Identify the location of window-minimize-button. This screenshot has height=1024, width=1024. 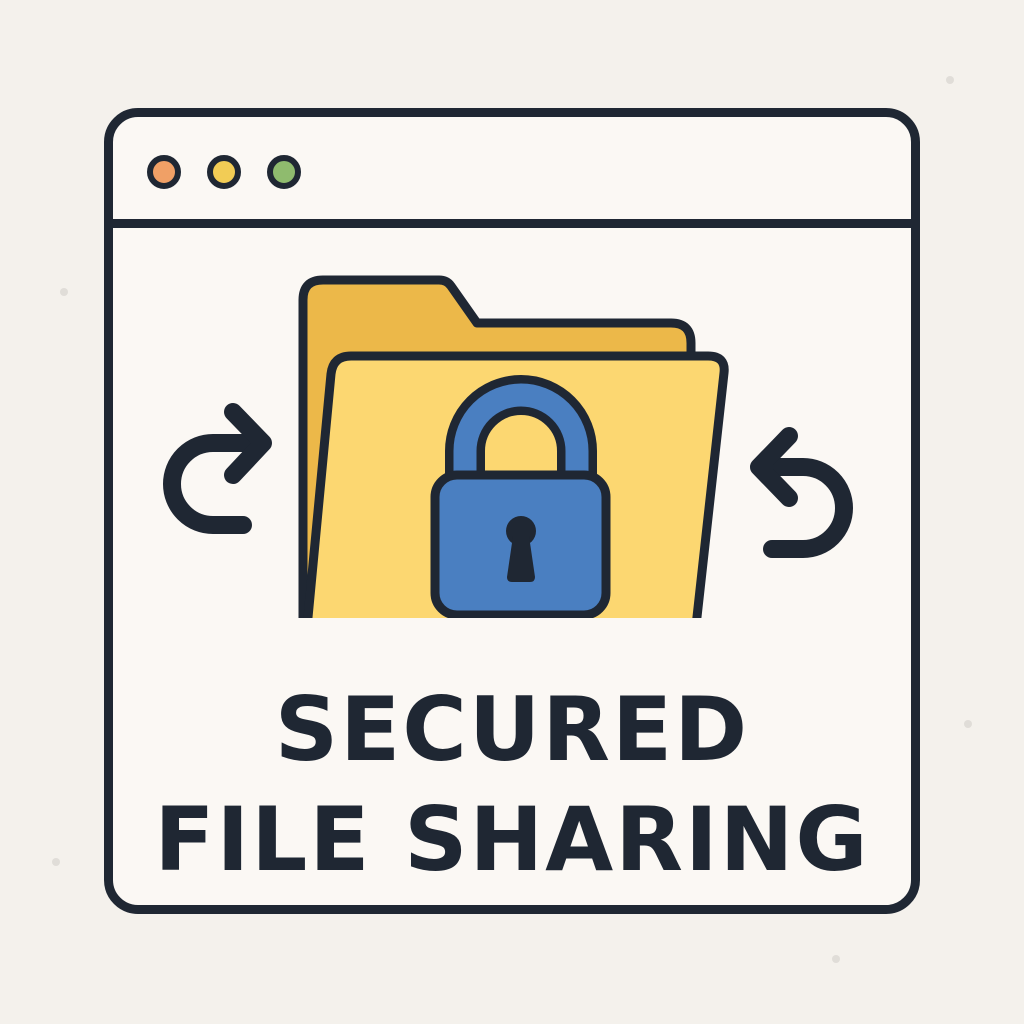
(224, 172).